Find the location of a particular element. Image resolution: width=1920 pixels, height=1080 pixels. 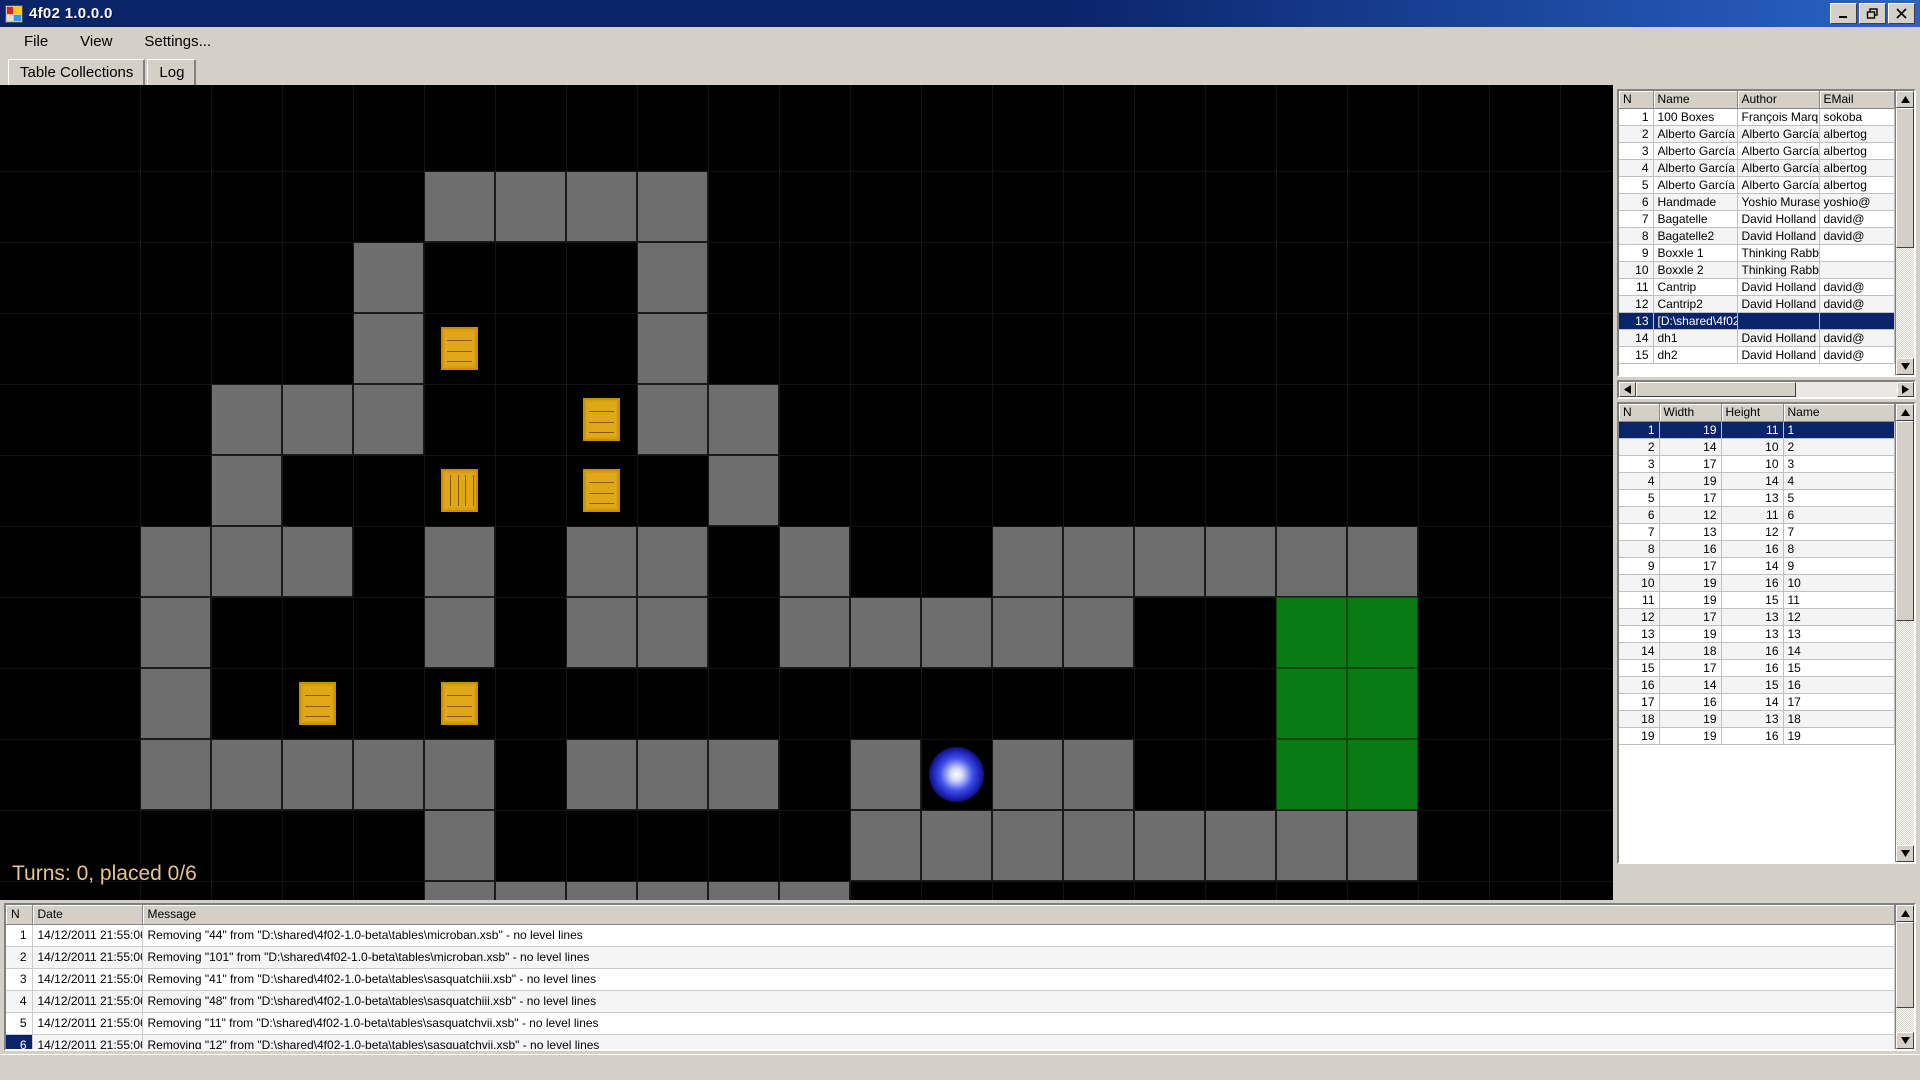

scroll-down-icon is located at coordinates (1905, 1040).